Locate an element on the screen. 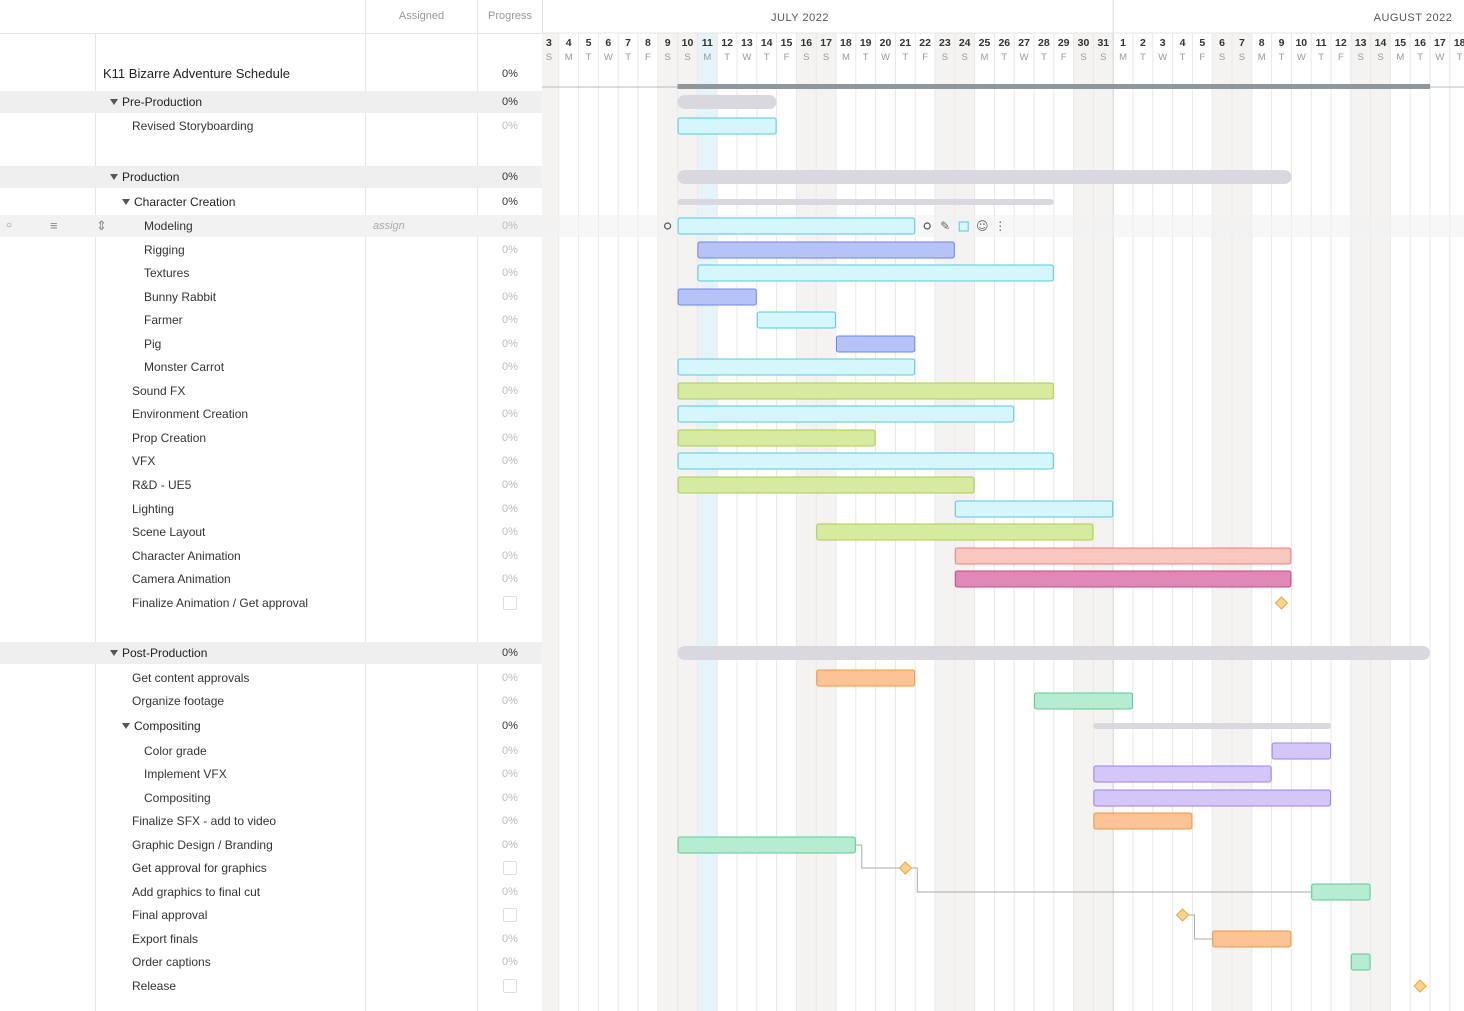  task-name: Implement VFX is located at coordinates (185, 774).